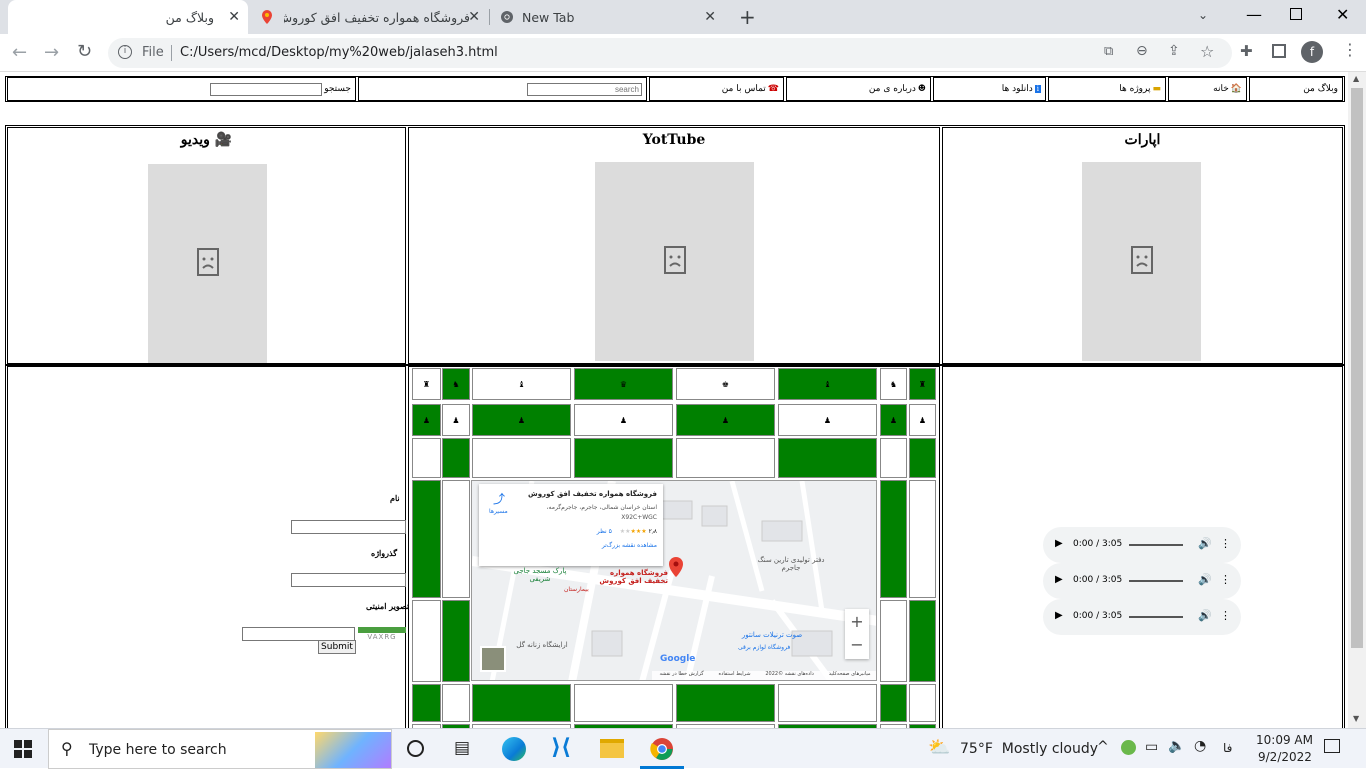 The width and height of the screenshot is (1366, 769). I want to click on tray-app-icon, so click(1128, 747).